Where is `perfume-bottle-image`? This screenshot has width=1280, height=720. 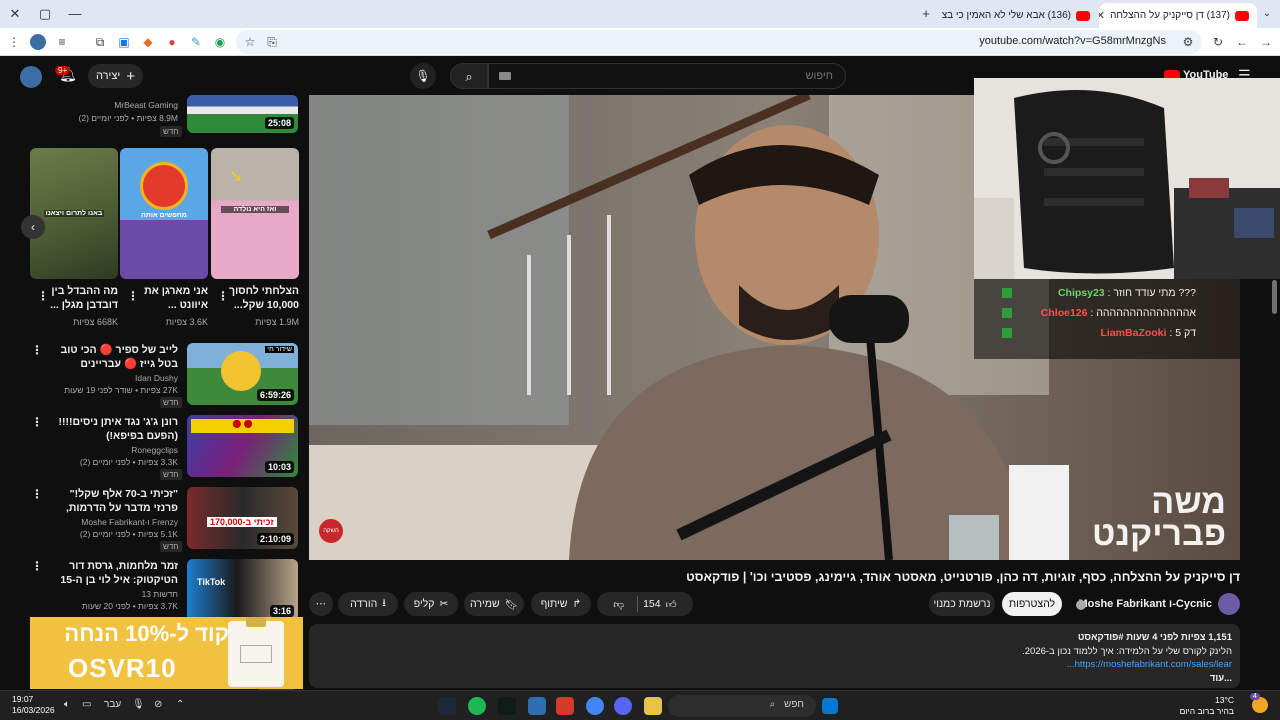 perfume-bottle-image is located at coordinates (256, 652).